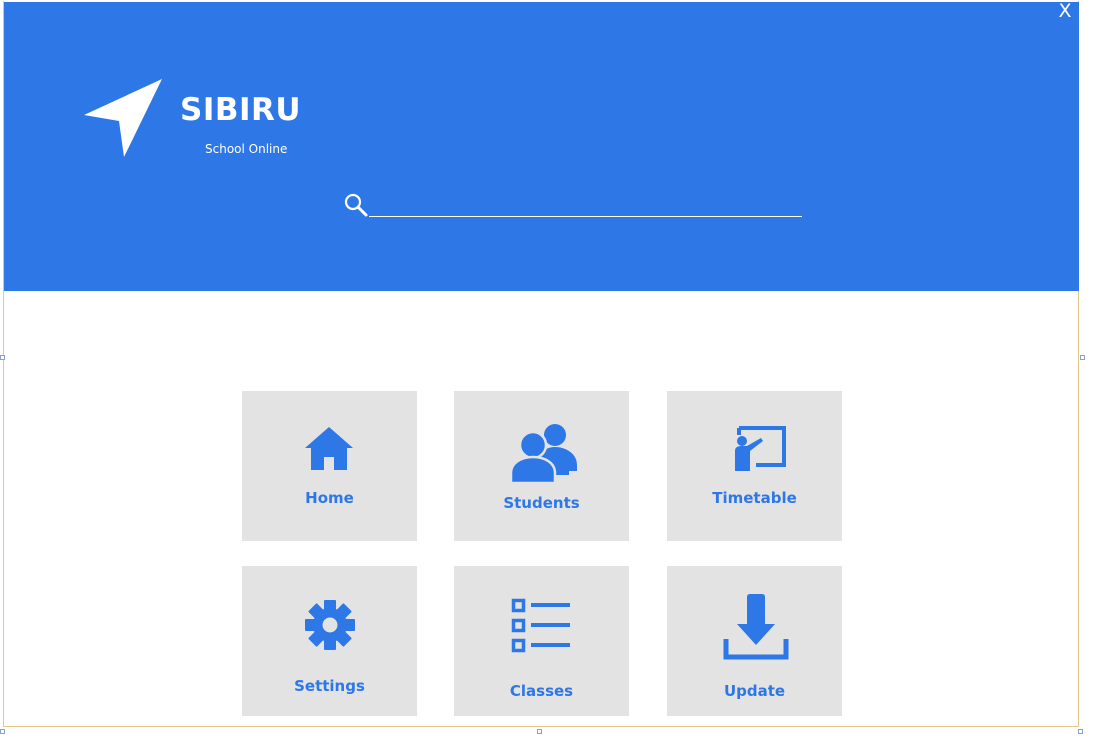 The width and height of the screenshot is (1093, 738). Describe the element at coordinates (123, 118) in the screenshot. I see `navigation-arrow-icon` at that location.